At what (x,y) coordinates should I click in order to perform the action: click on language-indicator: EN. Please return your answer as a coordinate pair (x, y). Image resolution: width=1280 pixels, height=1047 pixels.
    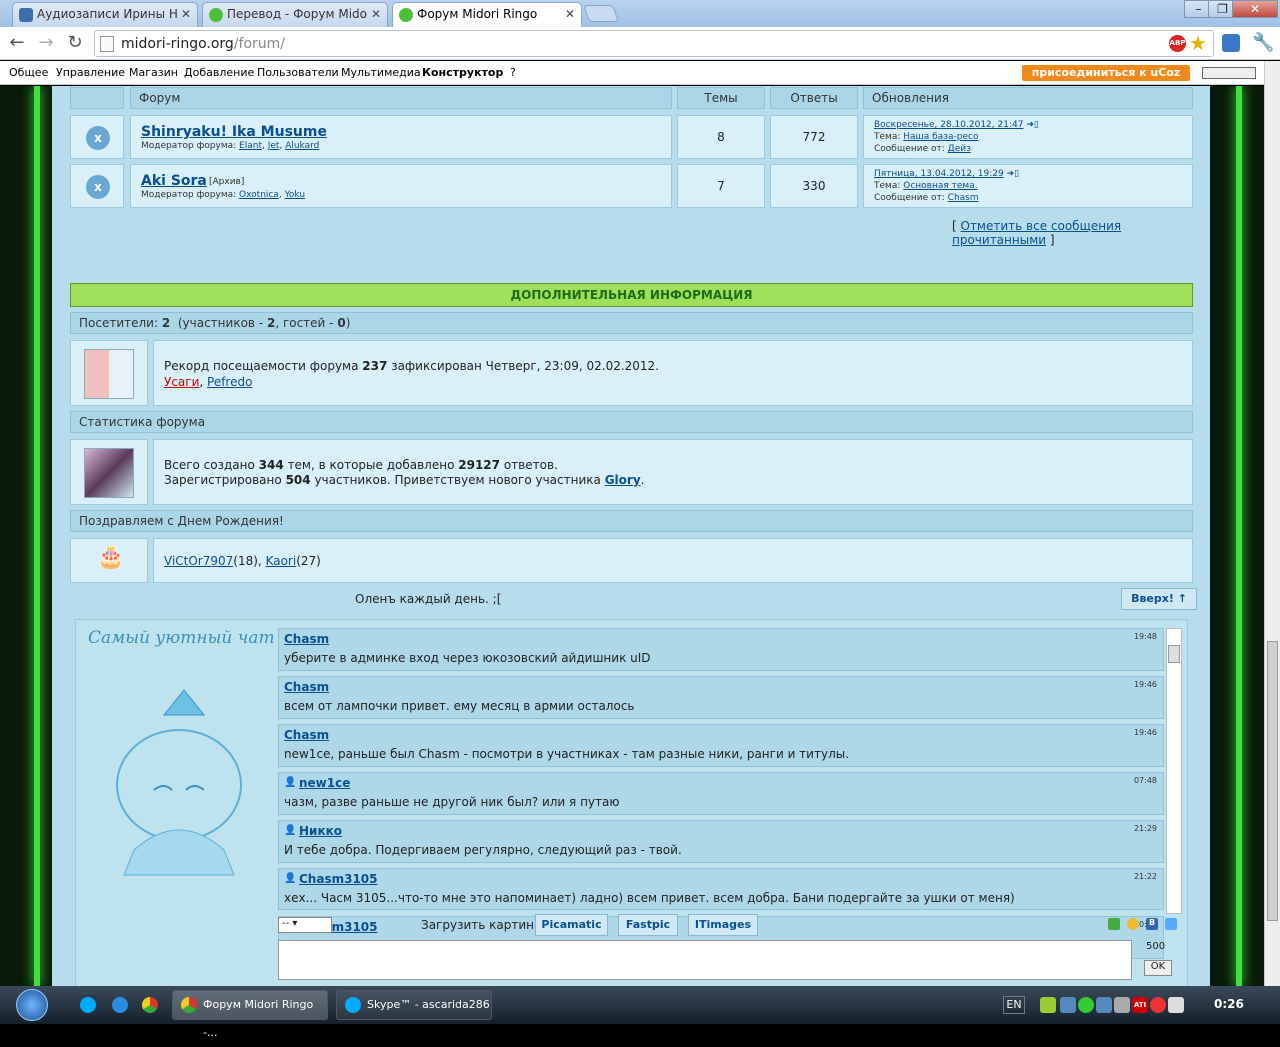
    Looking at the image, I should click on (1014, 1005).